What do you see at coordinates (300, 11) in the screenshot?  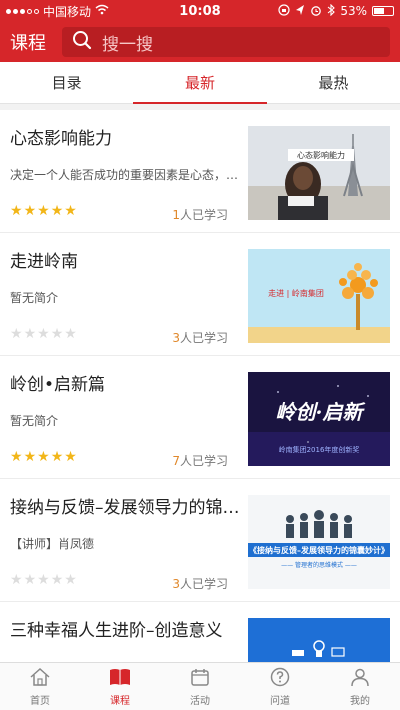 I see `location-icon` at bounding box center [300, 11].